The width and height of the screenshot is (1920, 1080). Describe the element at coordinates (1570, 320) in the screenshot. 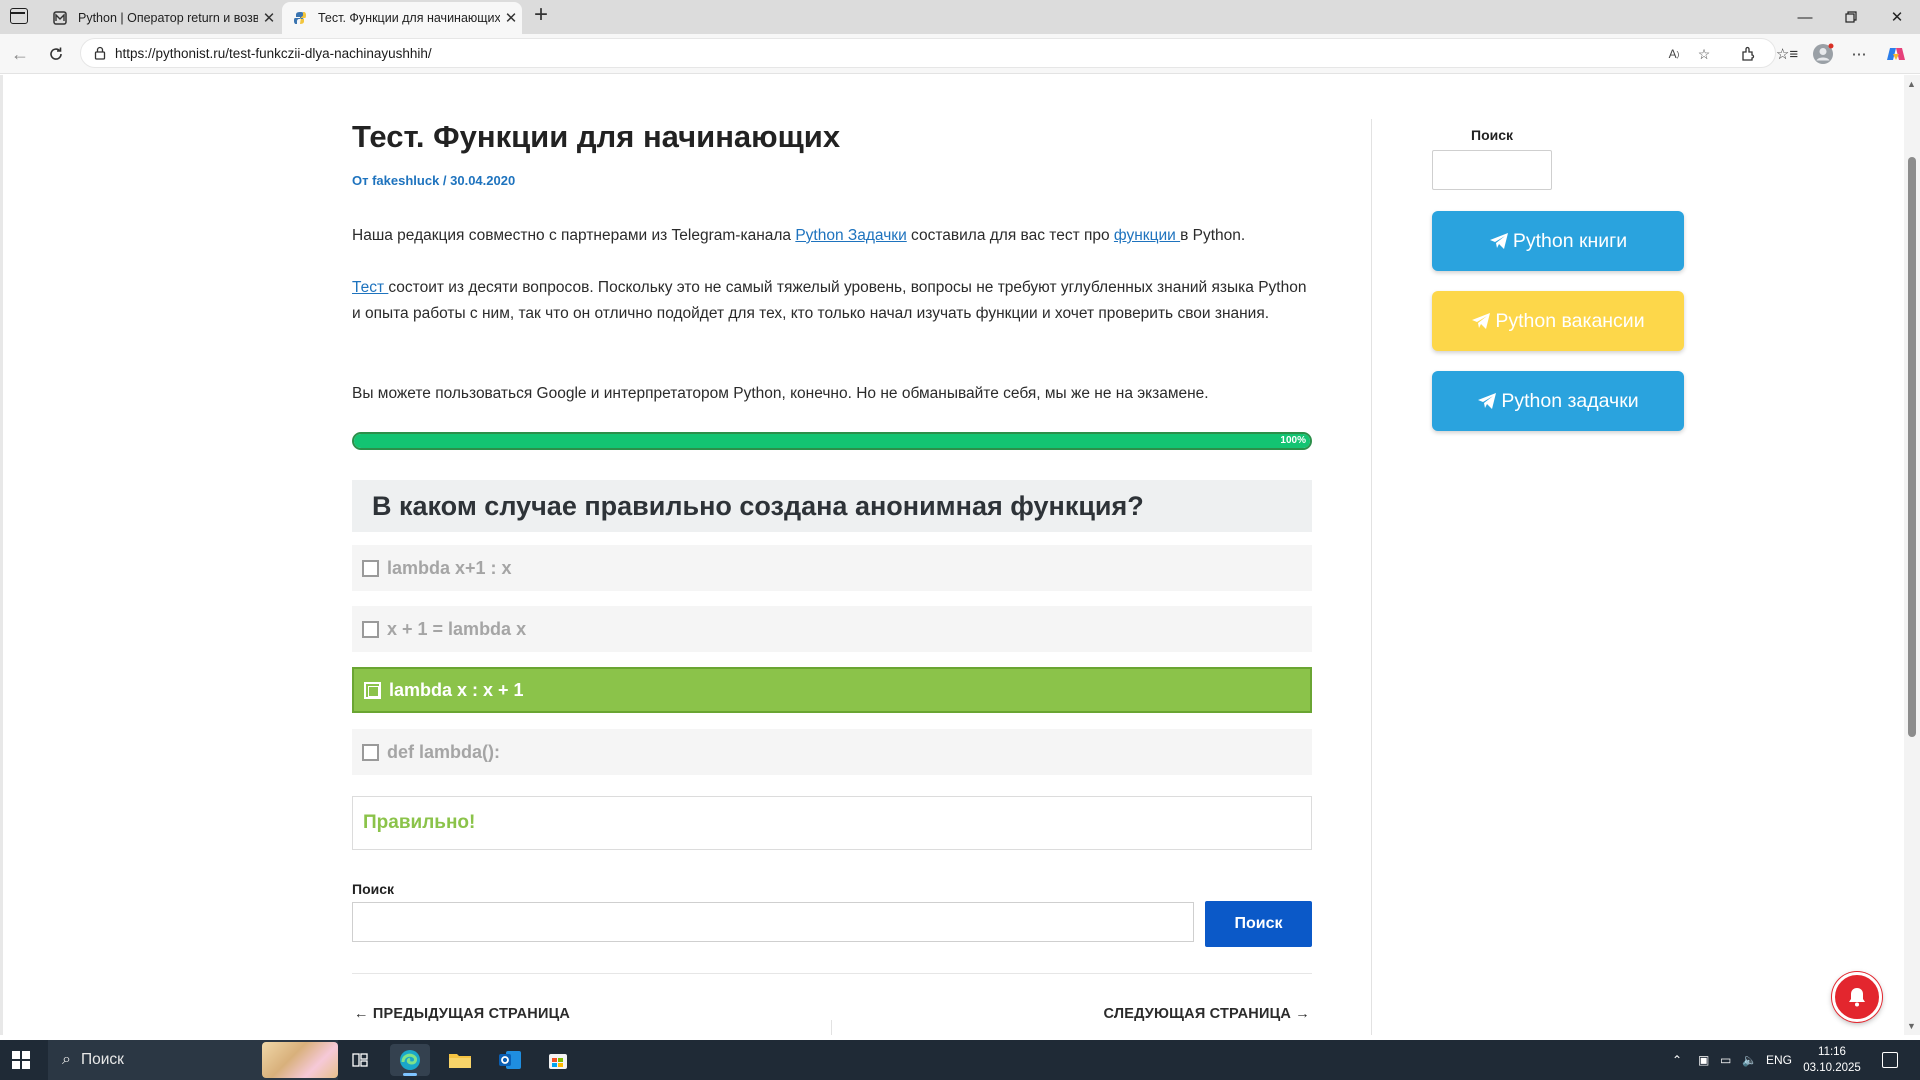

I see `button-label: Python вакансии` at that location.